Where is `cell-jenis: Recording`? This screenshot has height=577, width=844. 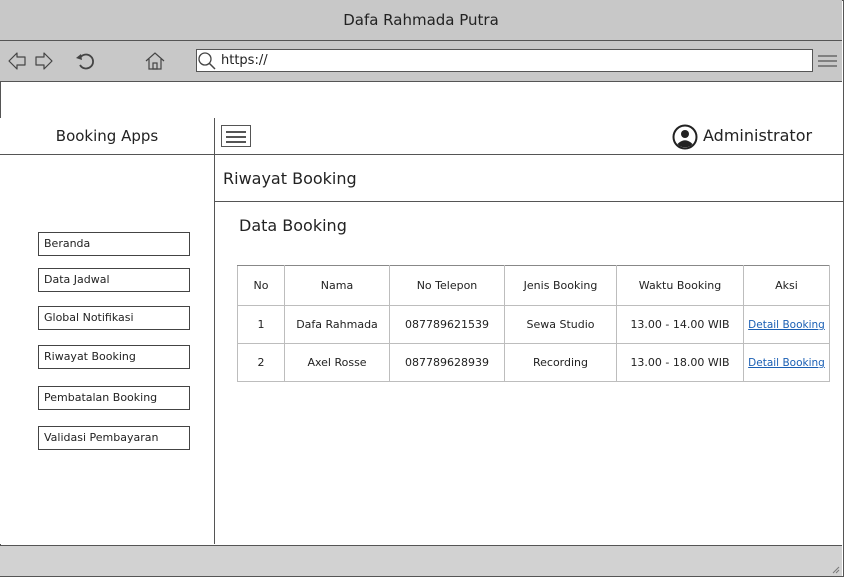 cell-jenis: Recording is located at coordinates (560, 362).